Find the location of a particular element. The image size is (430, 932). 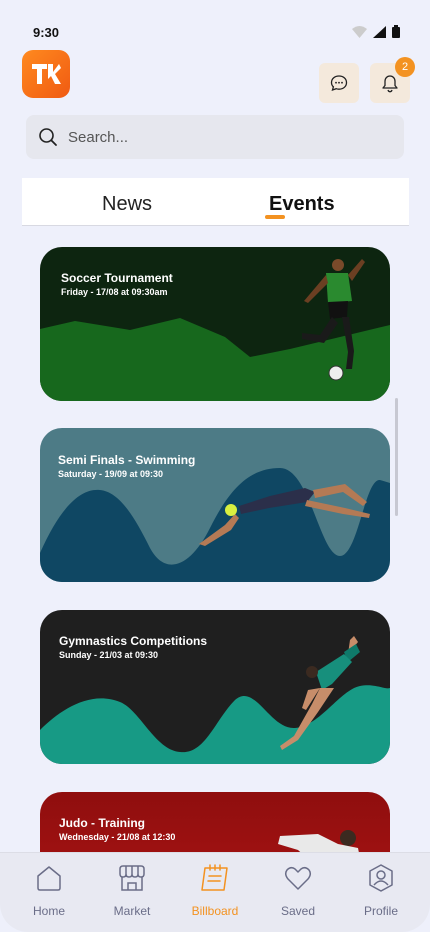

nav-billboard: Billboard is located at coordinates (215, 890).